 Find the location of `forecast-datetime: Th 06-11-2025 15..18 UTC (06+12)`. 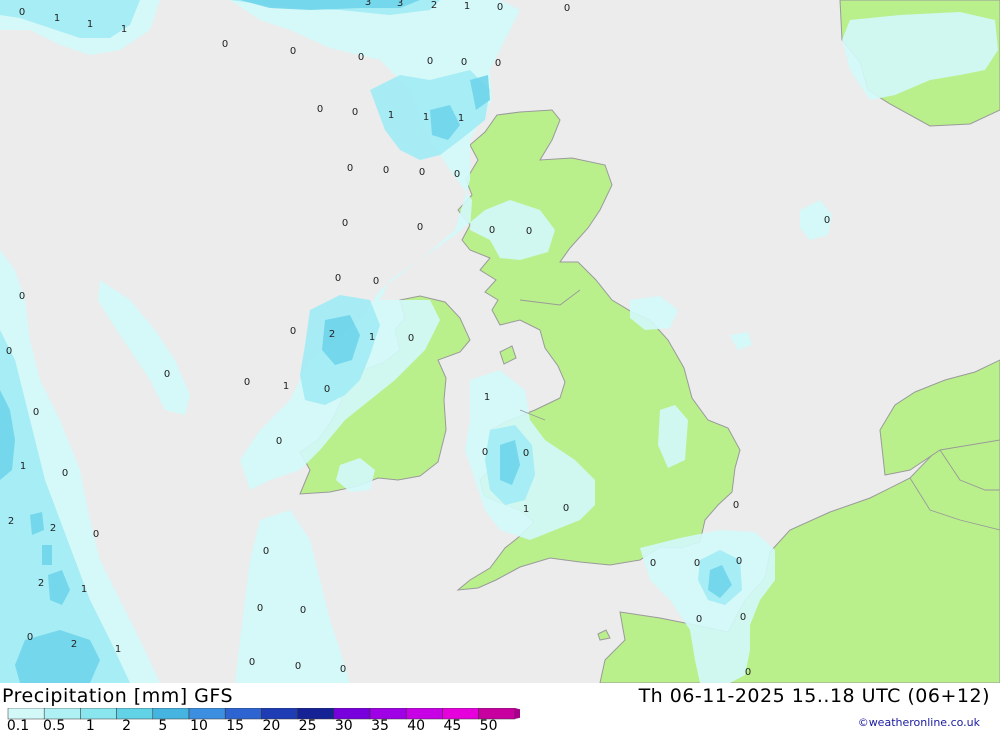

forecast-datetime: Th 06-11-2025 15..18 UTC (06+12) is located at coordinates (814, 696).